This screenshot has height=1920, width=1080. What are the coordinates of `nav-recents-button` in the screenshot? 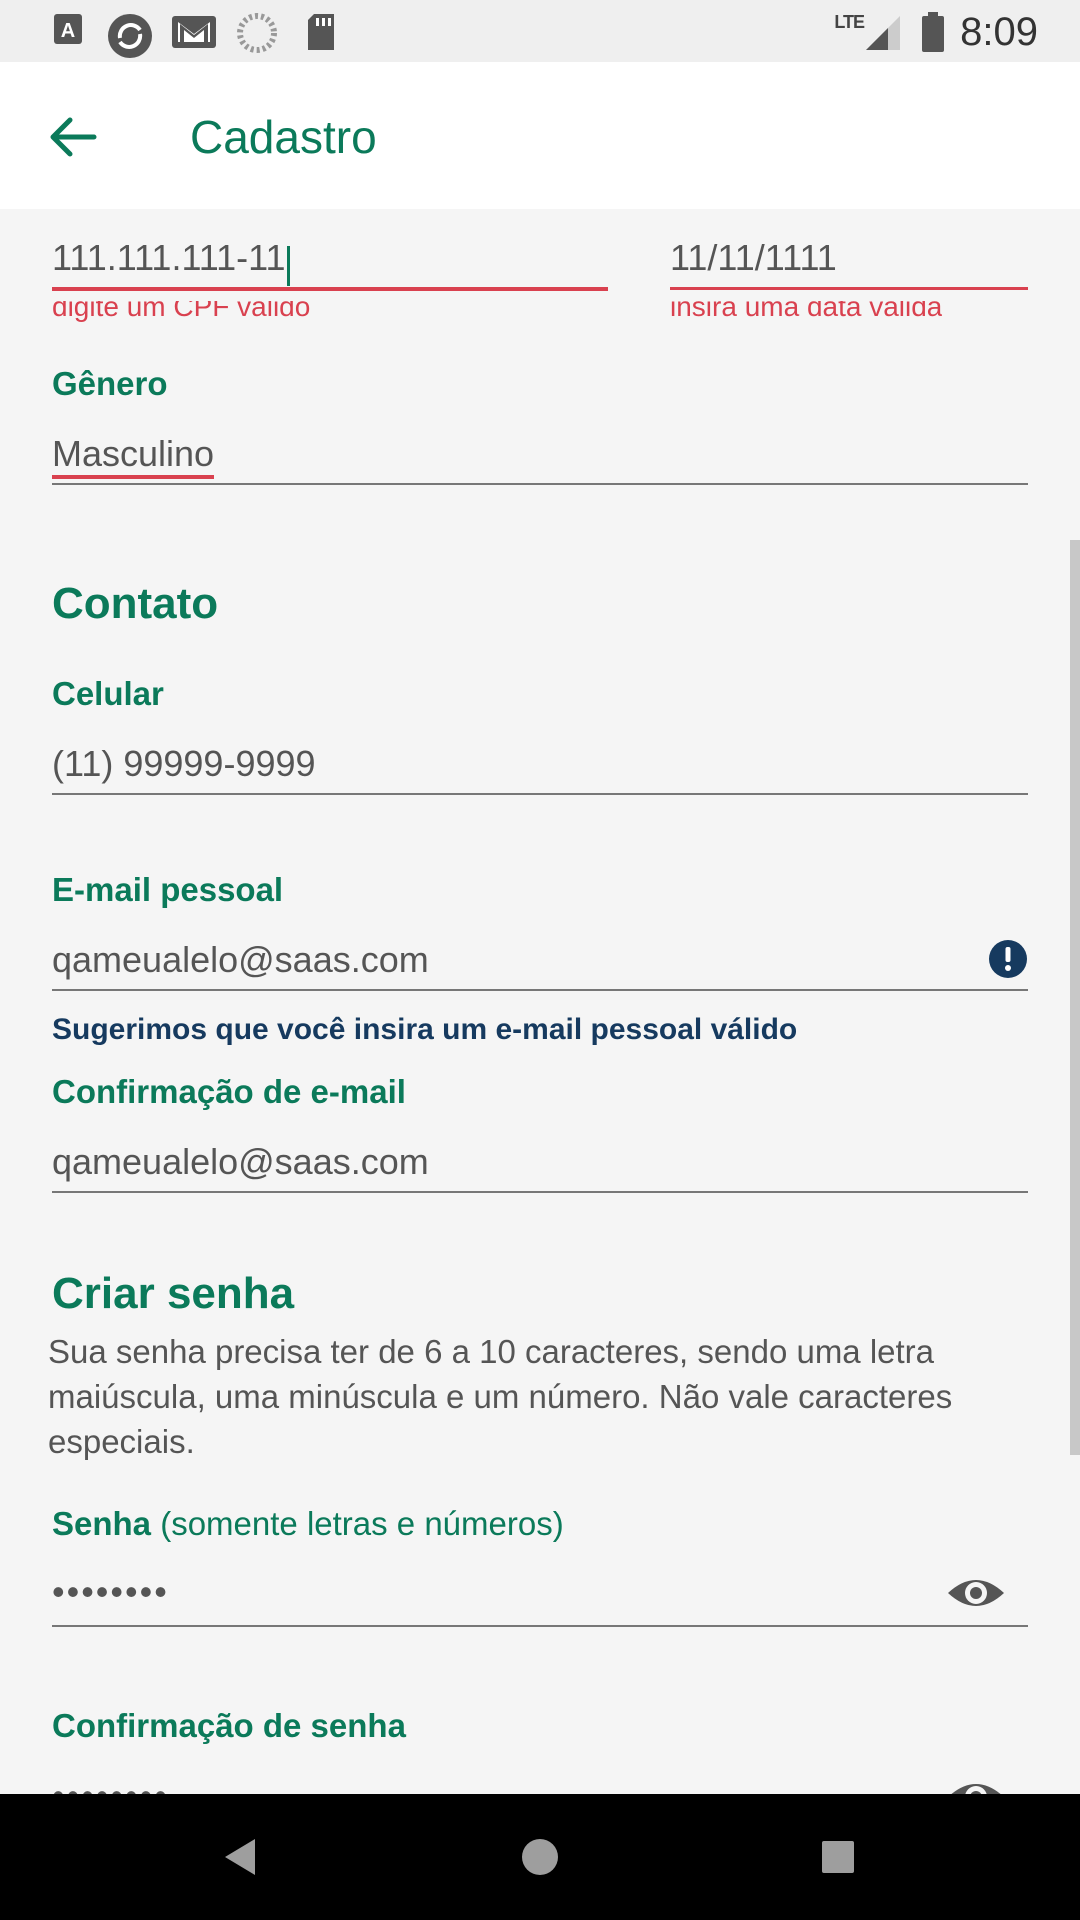 It's located at (838, 1857).